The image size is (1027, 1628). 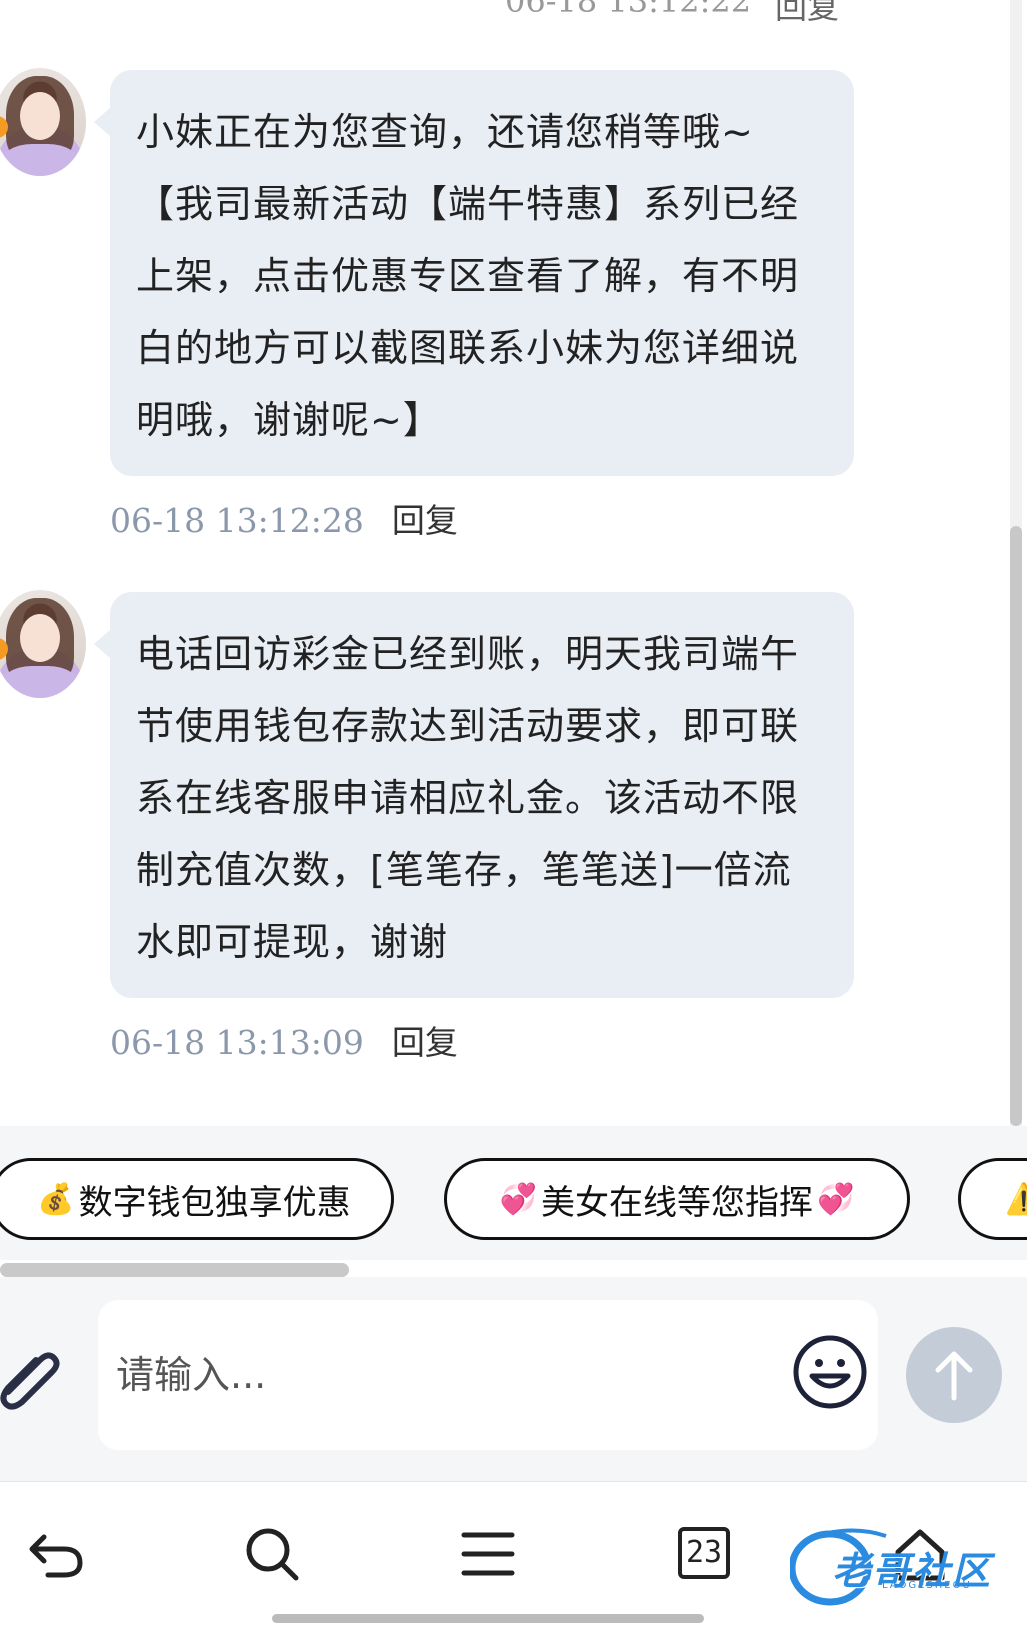 What do you see at coordinates (1016, 1199) in the screenshot?
I see `warning-icon: ⚠️` at bounding box center [1016, 1199].